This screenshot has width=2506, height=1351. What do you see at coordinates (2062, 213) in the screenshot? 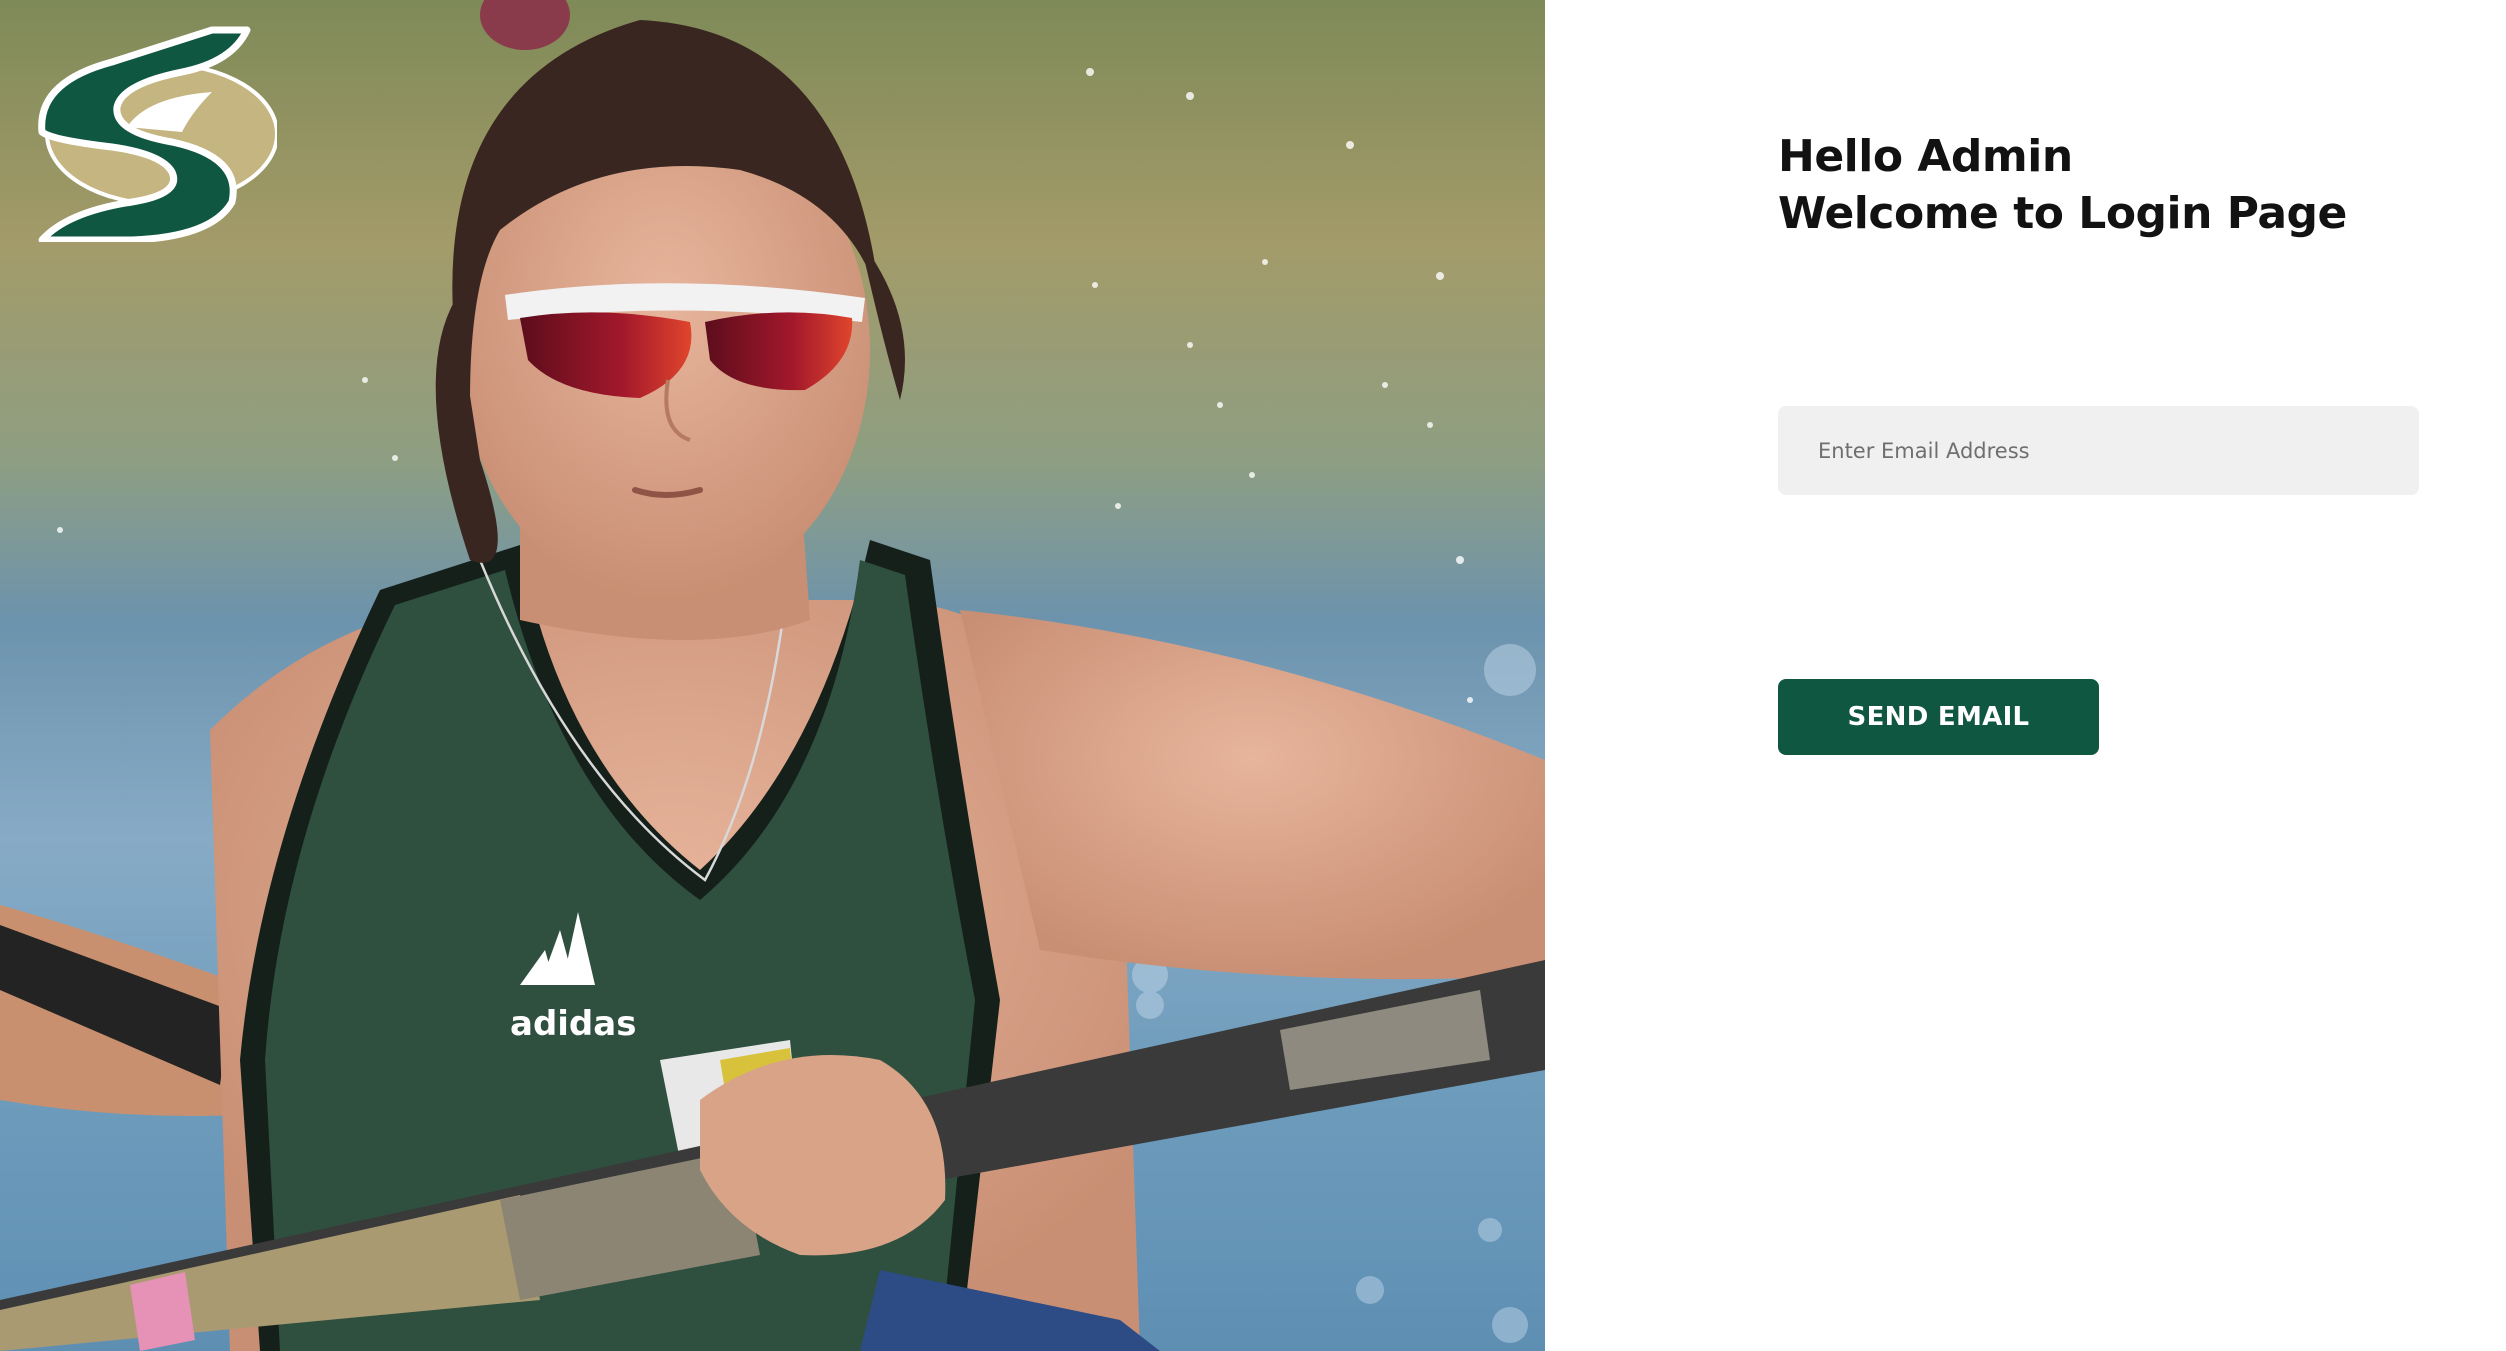
I see `welcome-line: Welcome to Login Page` at bounding box center [2062, 213].